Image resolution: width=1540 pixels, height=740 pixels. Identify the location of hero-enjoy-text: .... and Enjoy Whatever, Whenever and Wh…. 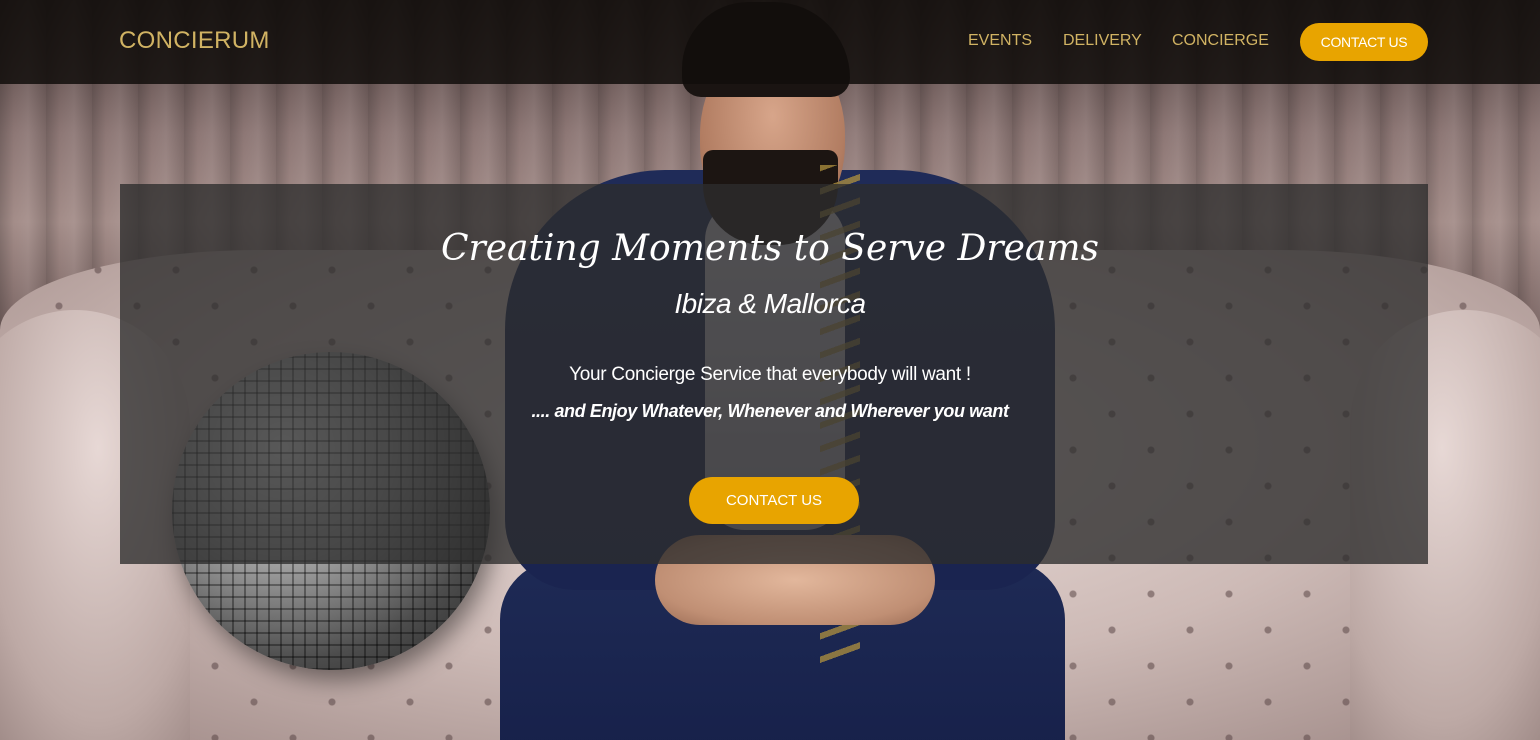
(770, 411).